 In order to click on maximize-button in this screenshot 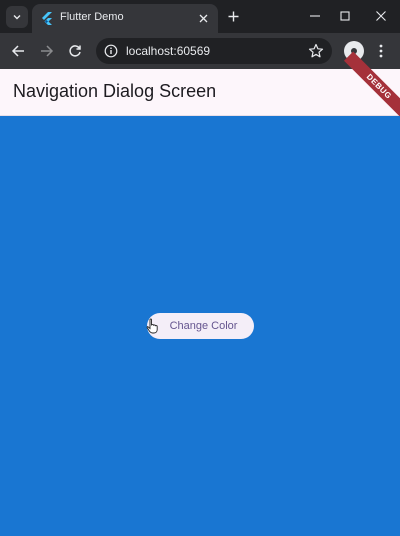, I will do `click(345, 16)`.